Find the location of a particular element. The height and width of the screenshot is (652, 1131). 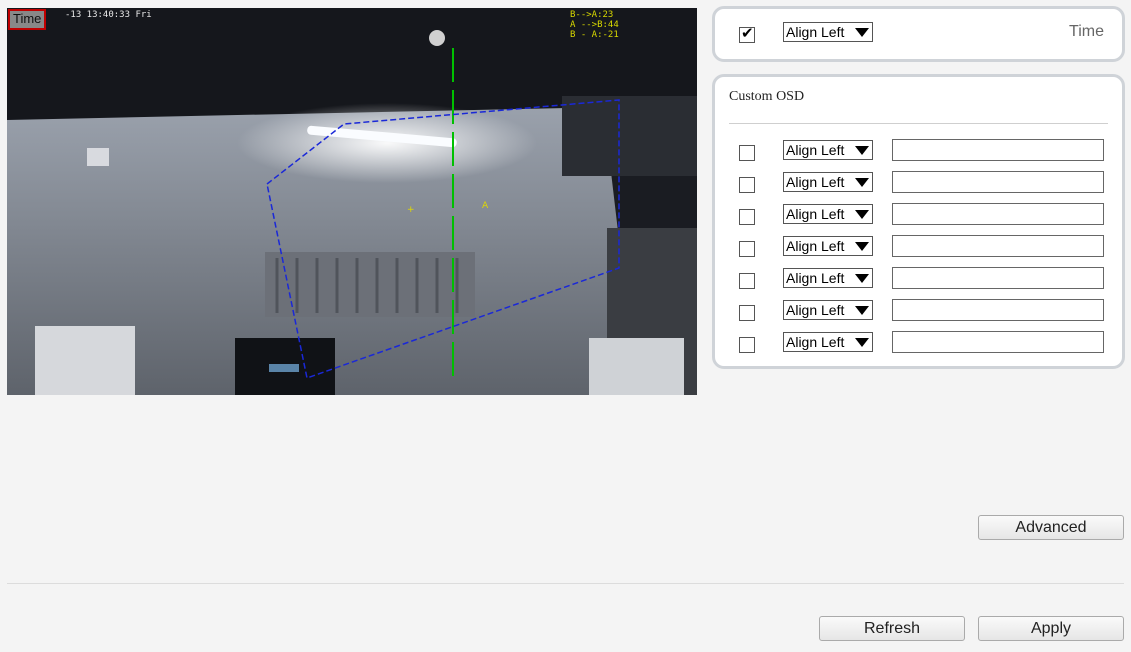

osd-counter-line: B - A:-21 is located at coordinates (594, 35).